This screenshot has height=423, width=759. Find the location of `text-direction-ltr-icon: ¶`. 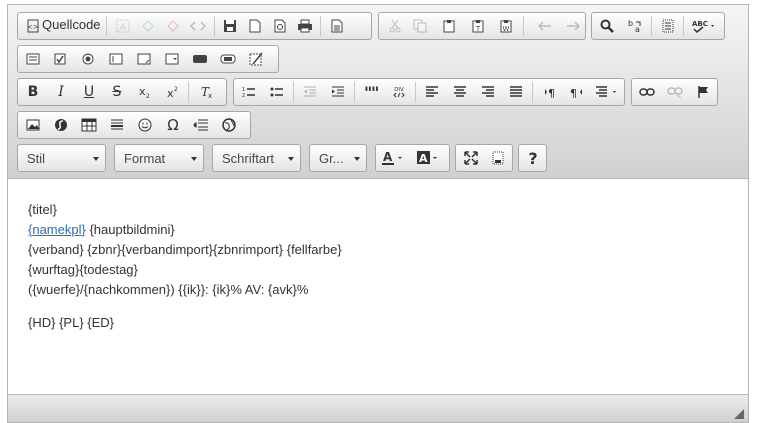

text-direction-ltr-icon: ¶ is located at coordinates (549, 92).